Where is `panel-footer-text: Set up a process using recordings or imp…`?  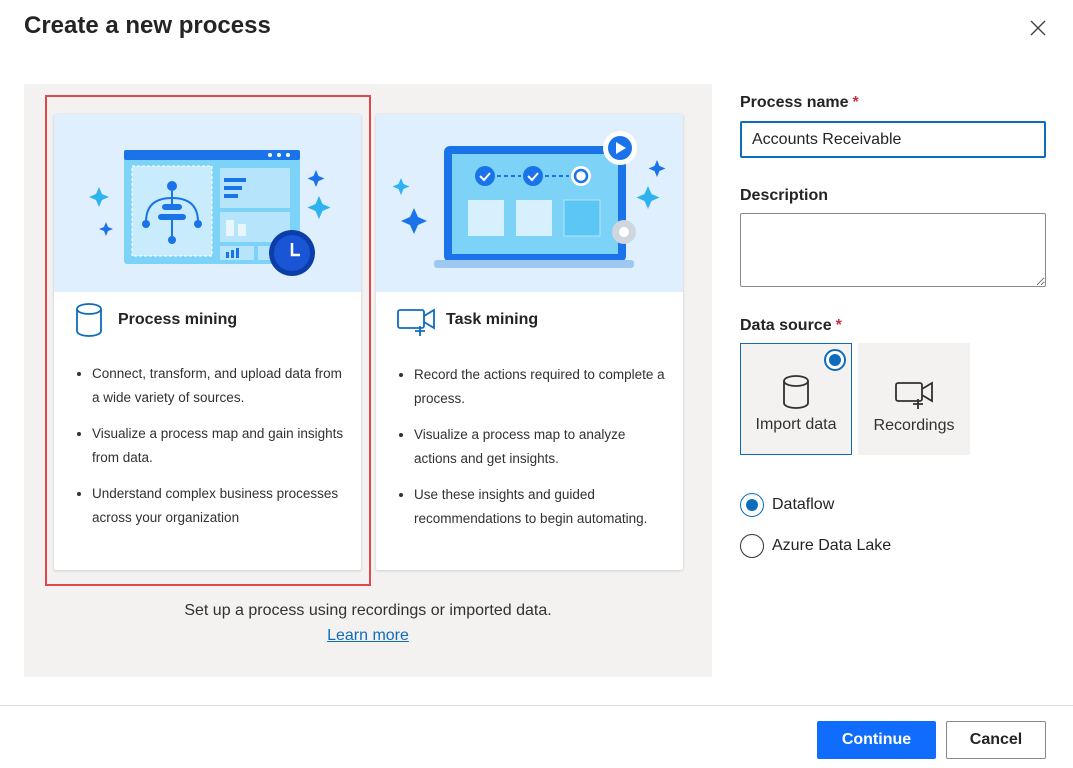 panel-footer-text: Set up a process using recordings or imp… is located at coordinates (368, 610).